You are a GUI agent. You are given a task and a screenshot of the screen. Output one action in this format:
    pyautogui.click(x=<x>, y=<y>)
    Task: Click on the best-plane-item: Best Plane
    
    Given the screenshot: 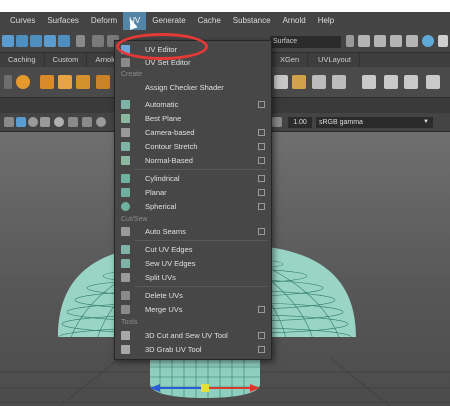 What is the action you would take?
    pyautogui.click(x=193, y=118)
    